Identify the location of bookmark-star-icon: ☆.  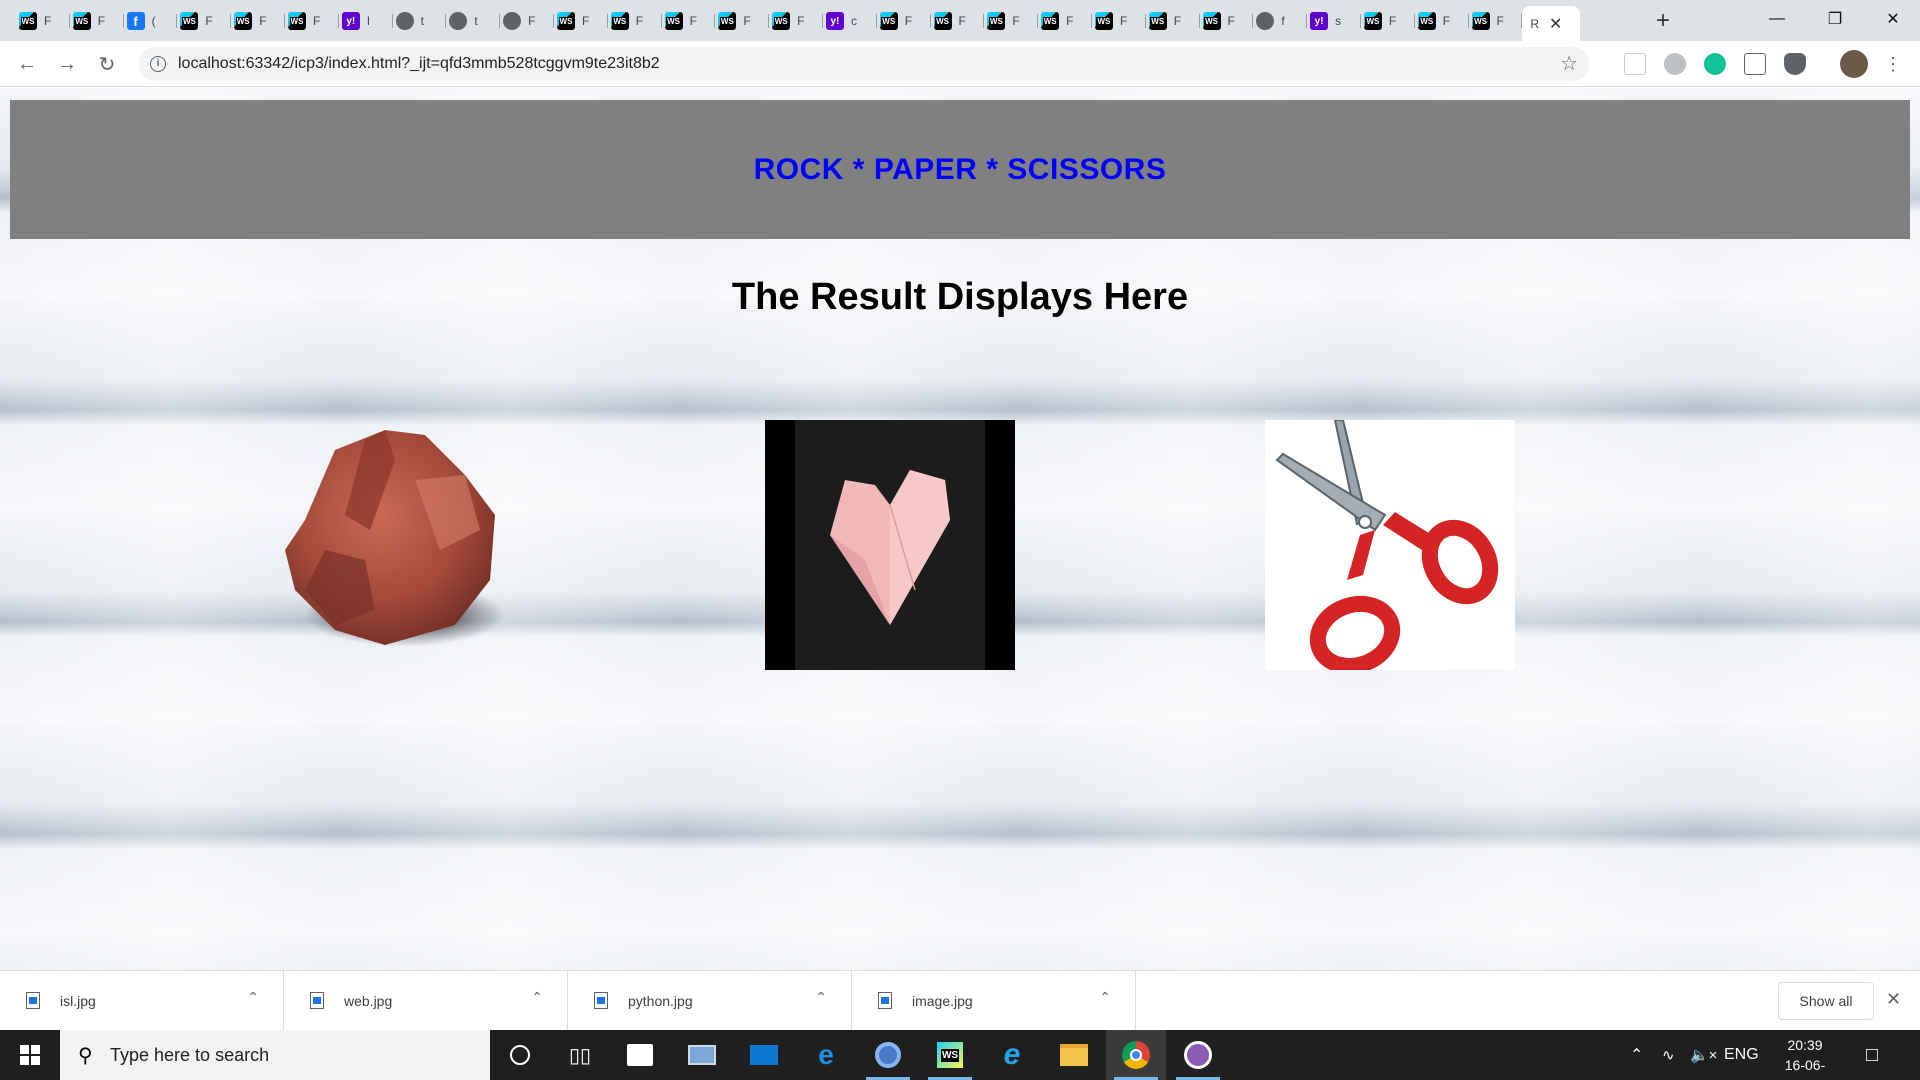
(1569, 63).